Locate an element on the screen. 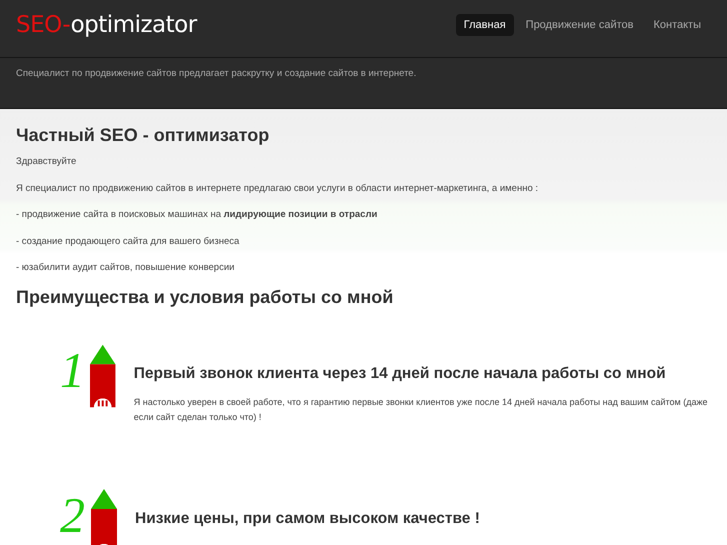 The width and height of the screenshot is (727, 545). feature-title: Первый звонок клиента через 14 дней после начала работы со мной is located at coordinates (400, 373).